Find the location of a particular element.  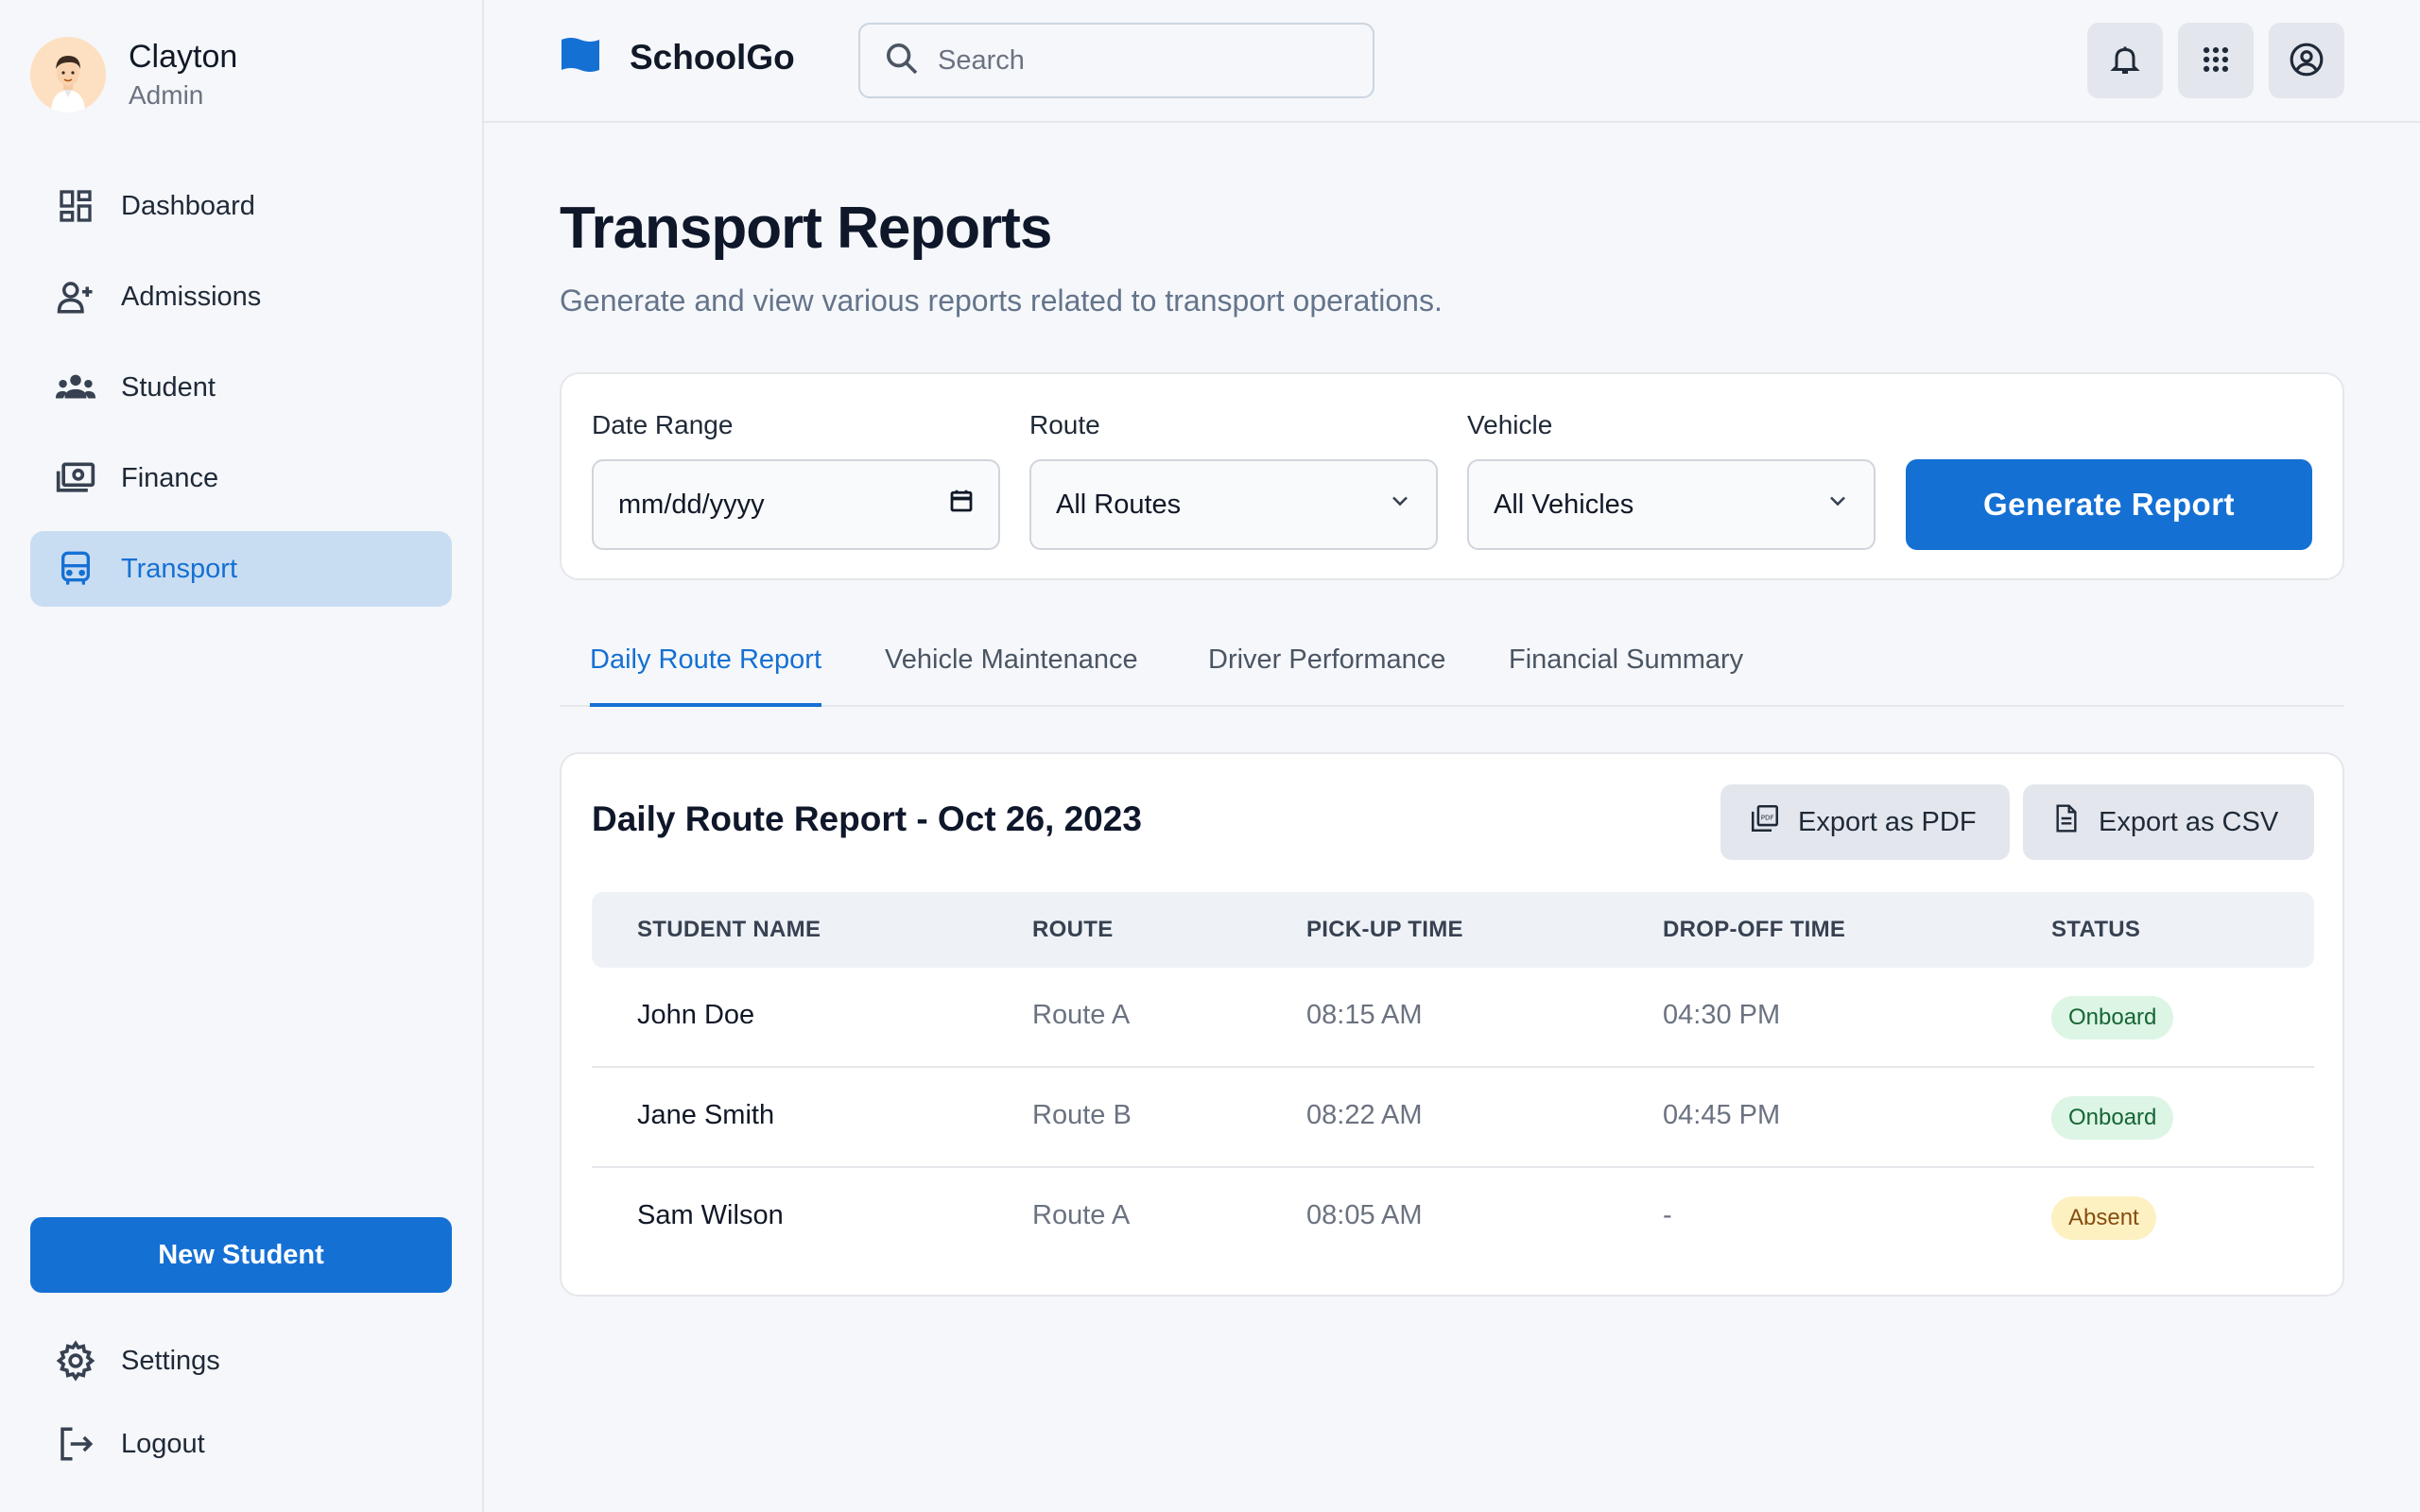

report-title: Daily Route Report - Oct 26, 2023 is located at coordinates (867, 818).